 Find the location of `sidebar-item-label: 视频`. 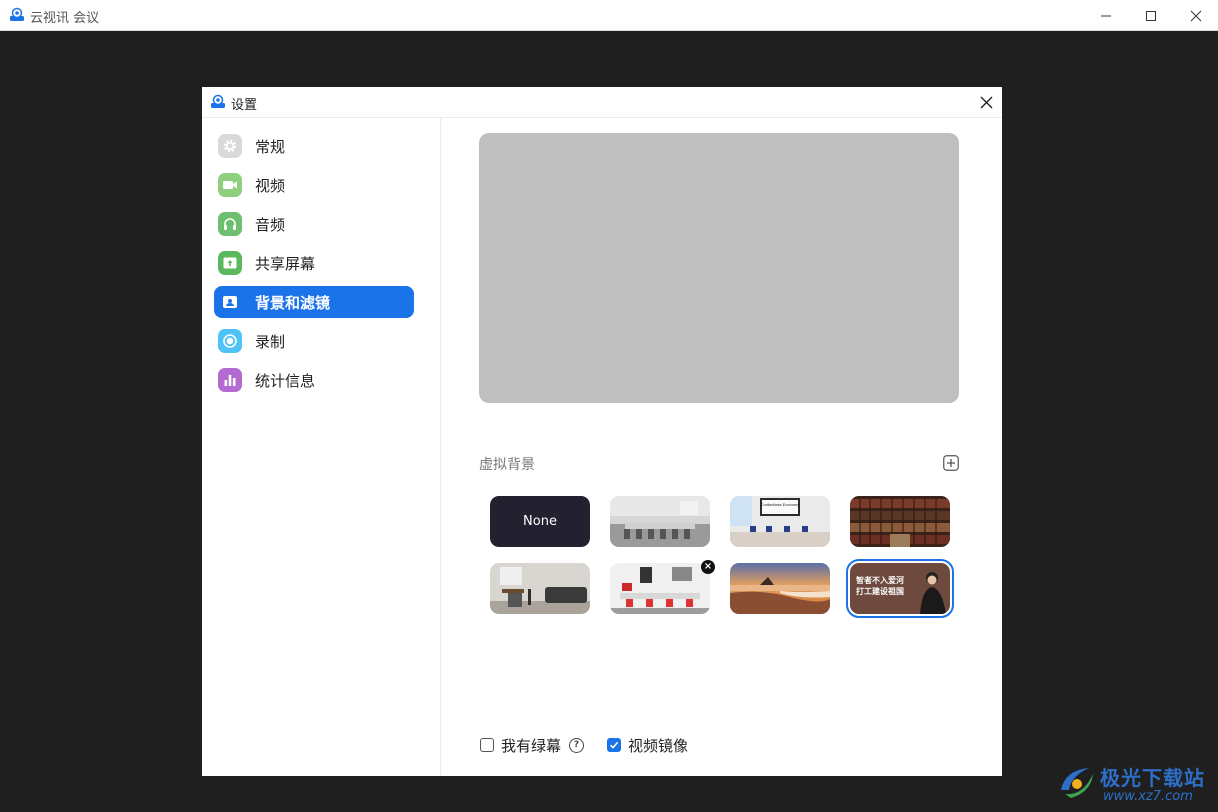

sidebar-item-label: 视频 is located at coordinates (270, 185).